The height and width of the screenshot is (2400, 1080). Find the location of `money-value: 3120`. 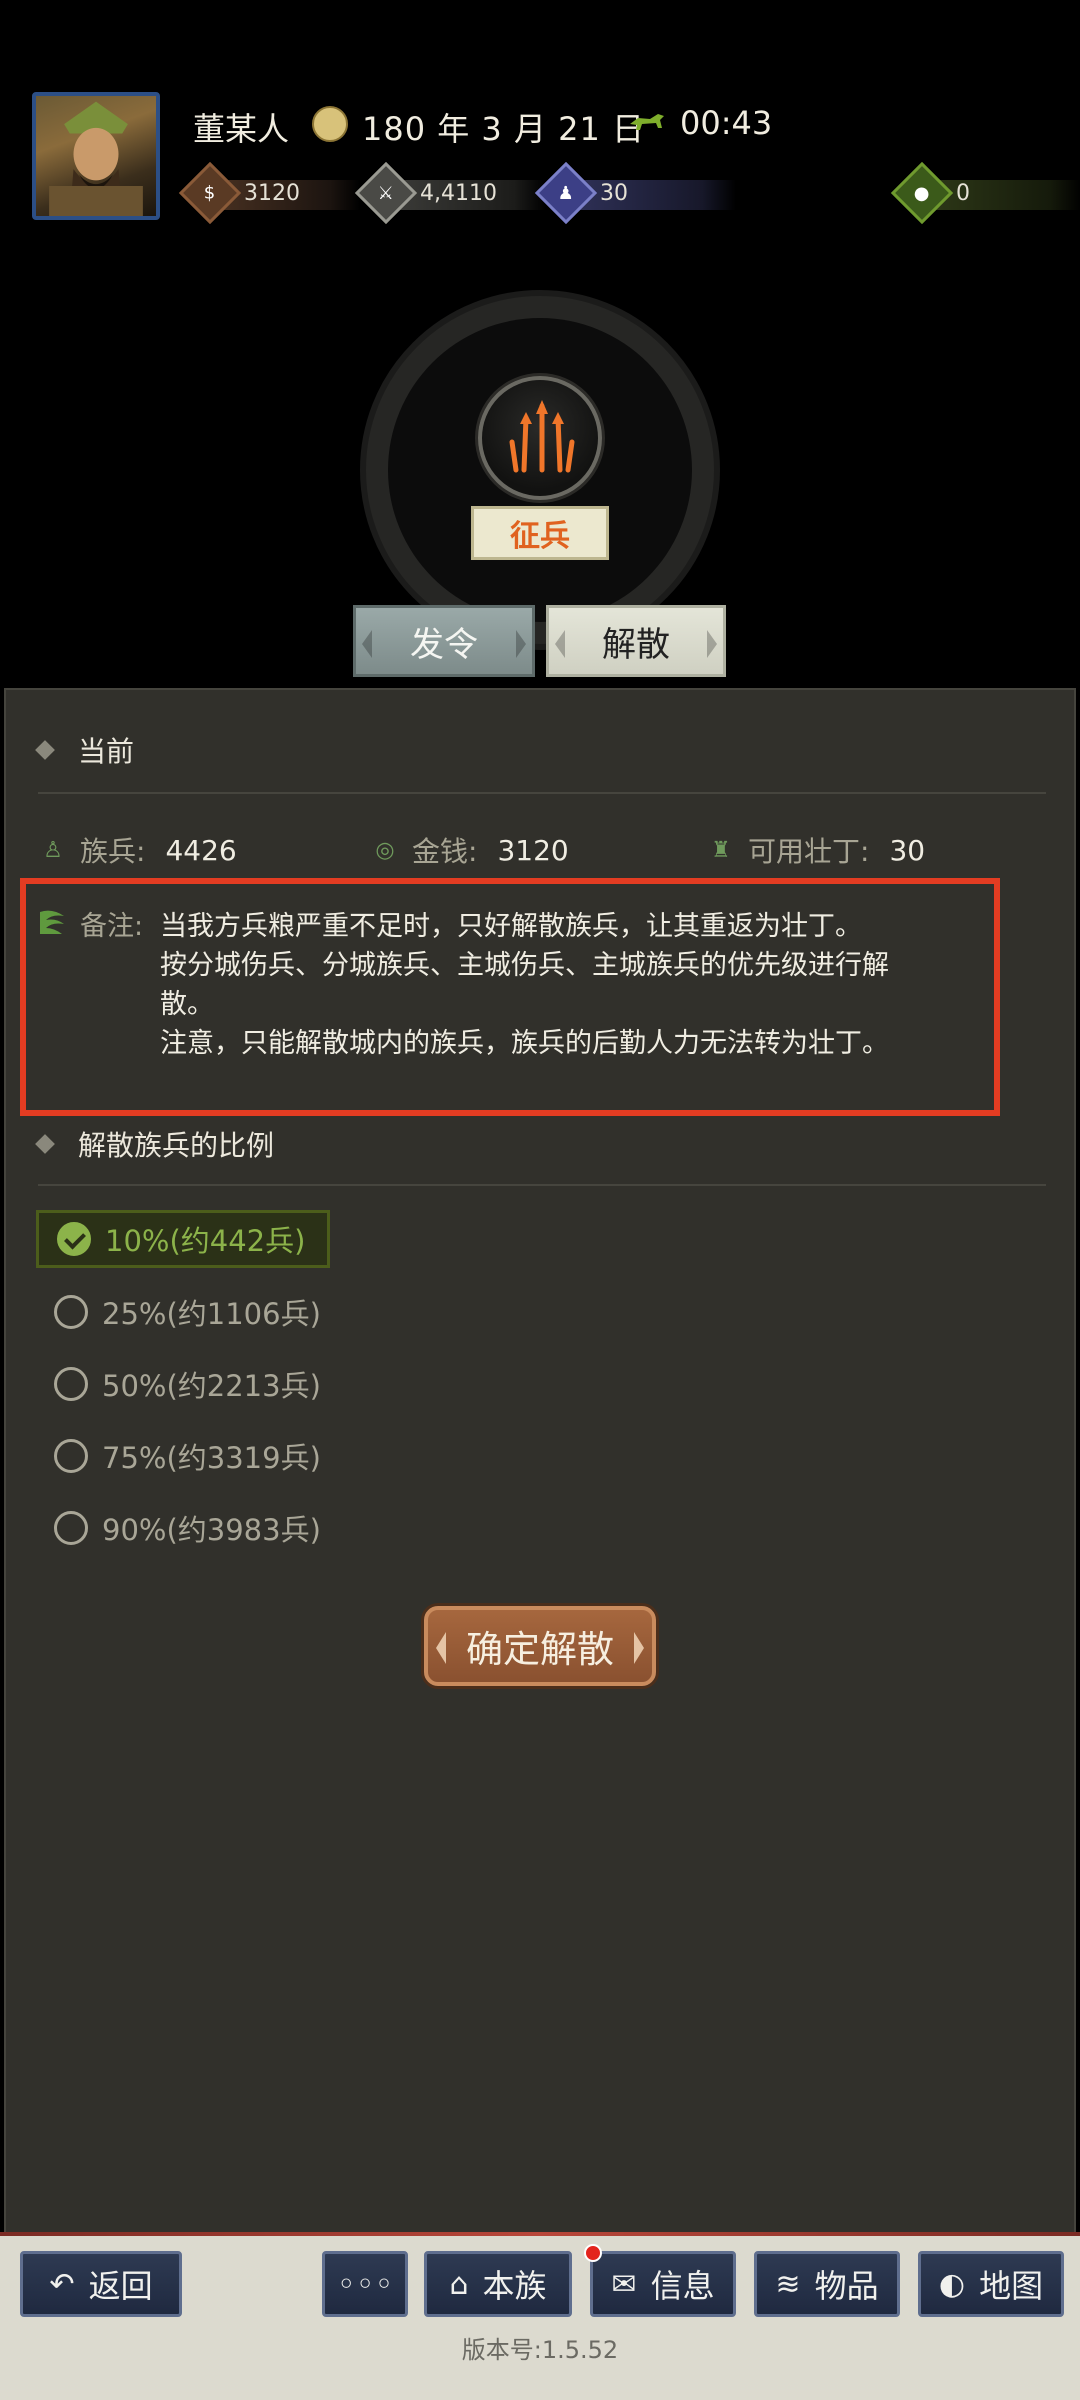

money-value: 3120 is located at coordinates (533, 850).